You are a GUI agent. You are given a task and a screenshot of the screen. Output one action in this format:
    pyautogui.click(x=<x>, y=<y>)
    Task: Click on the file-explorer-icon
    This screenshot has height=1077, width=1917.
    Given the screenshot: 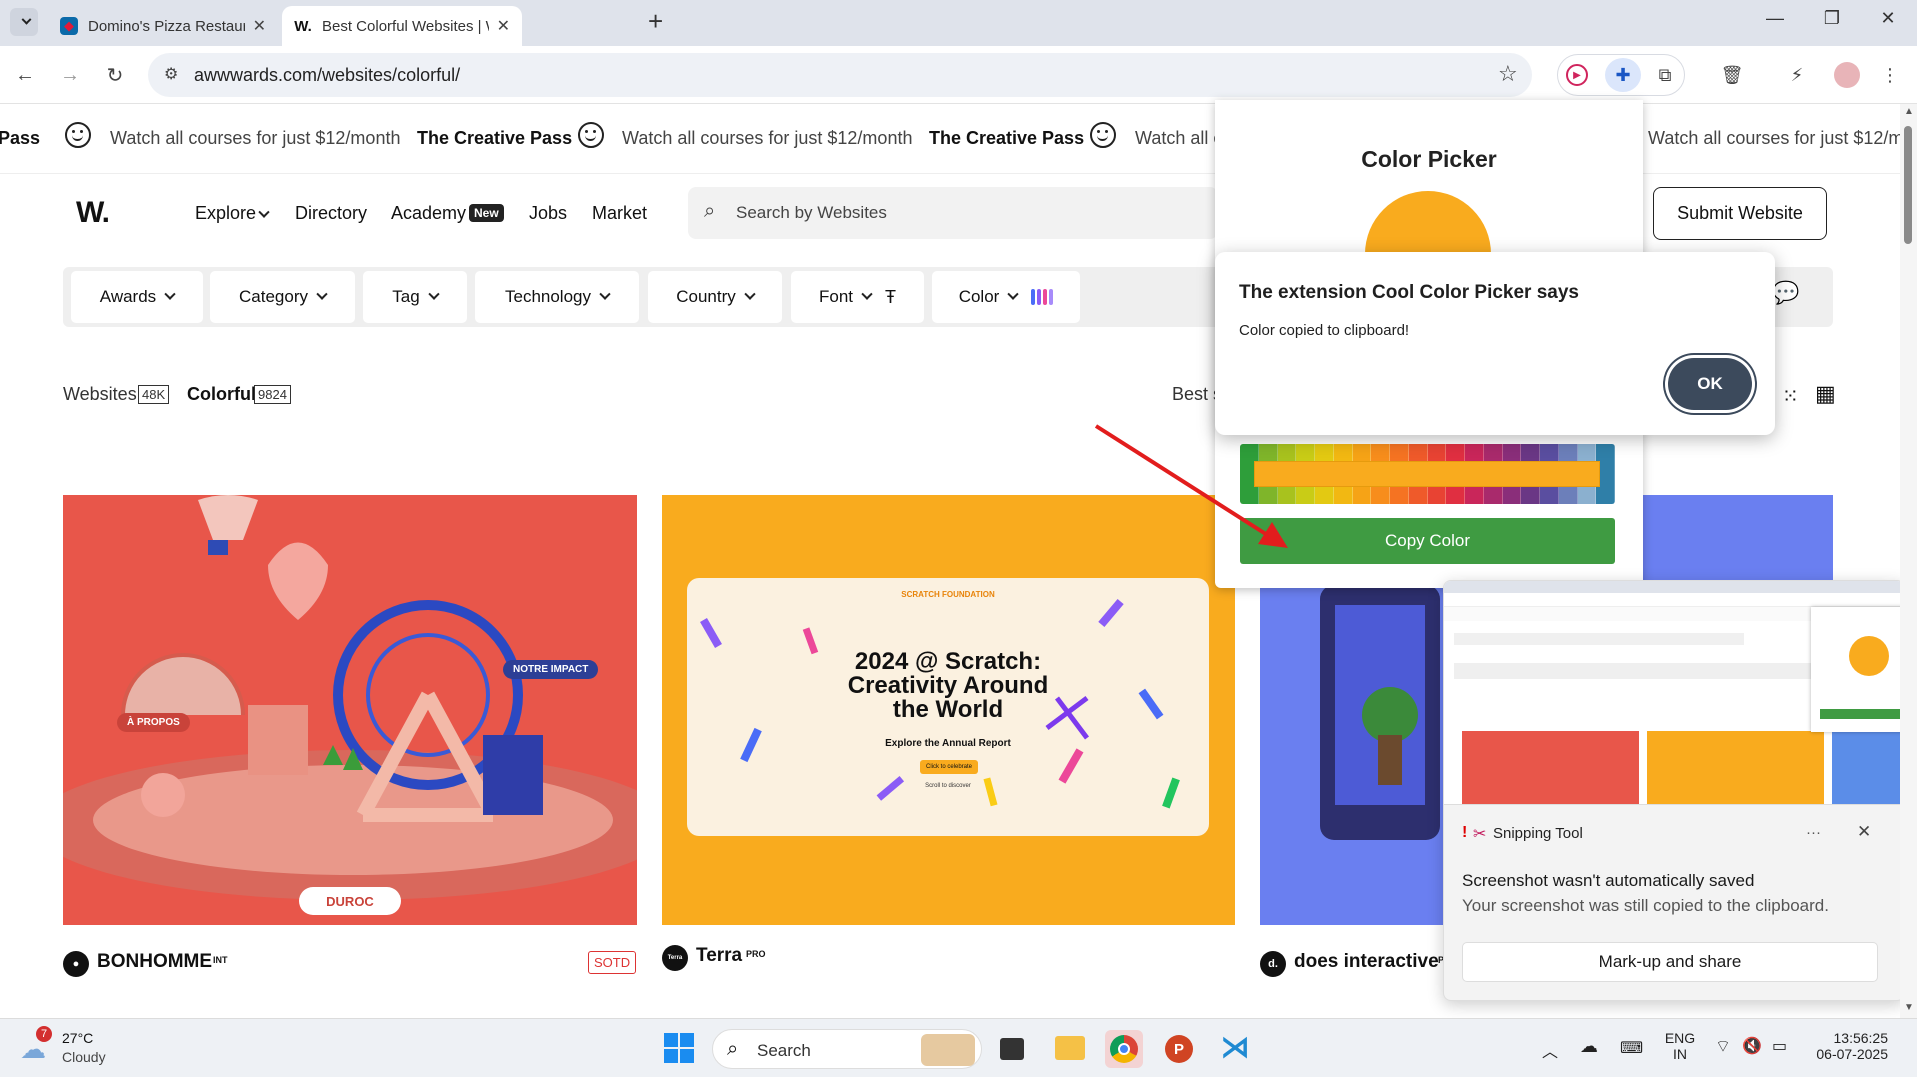 What is the action you would take?
    pyautogui.click(x=1070, y=1048)
    